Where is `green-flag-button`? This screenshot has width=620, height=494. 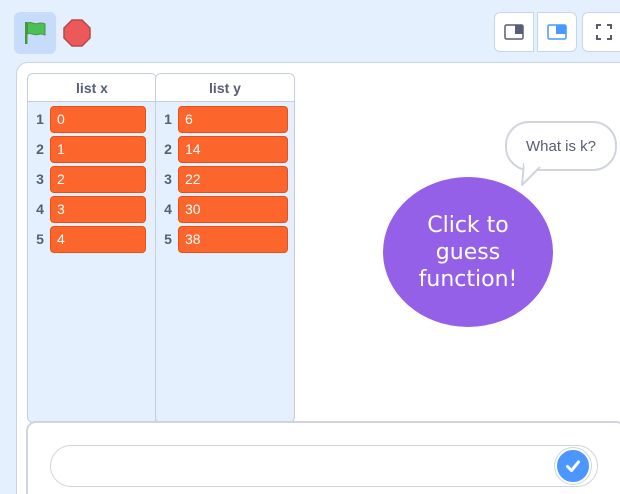
green-flag-button is located at coordinates (35, 33).